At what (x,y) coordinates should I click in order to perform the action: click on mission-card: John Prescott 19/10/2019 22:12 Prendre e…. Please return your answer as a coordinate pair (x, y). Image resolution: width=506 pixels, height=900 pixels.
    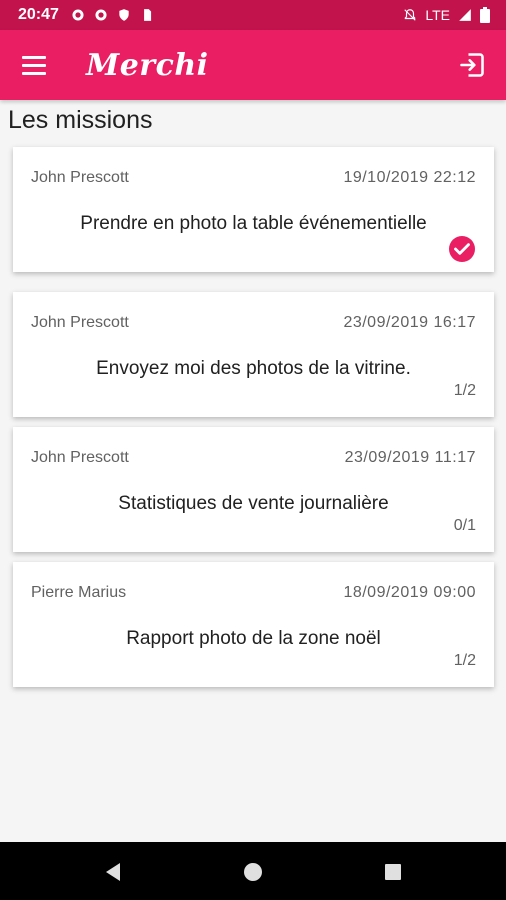
    Looking at the image, I should click on (253, 209).